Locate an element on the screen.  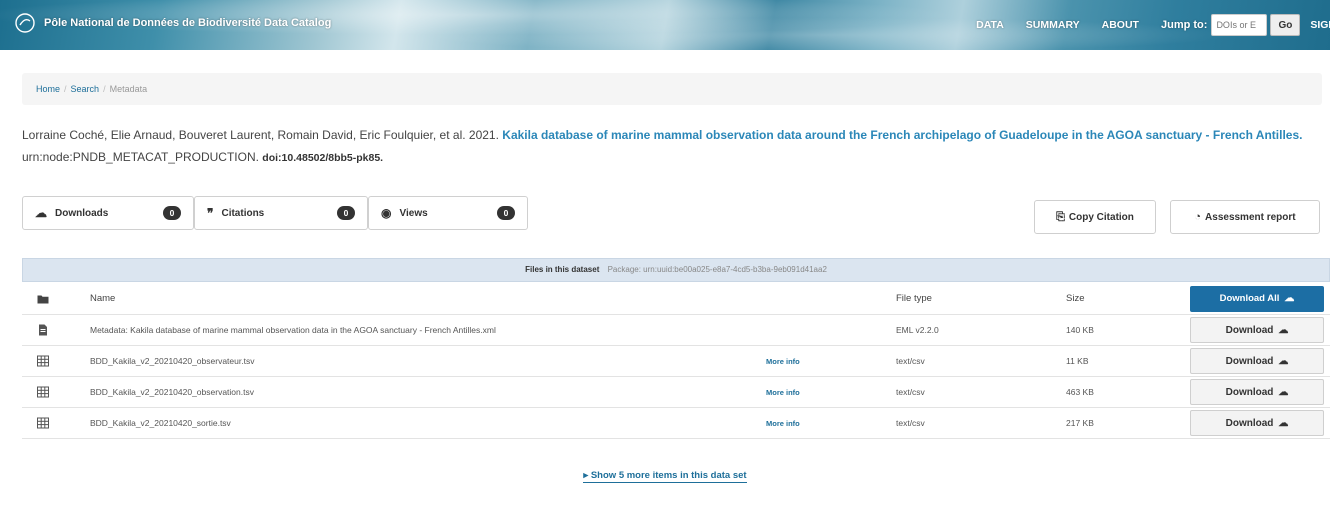
citations-count: 0 is located at coordinates (346, 213).